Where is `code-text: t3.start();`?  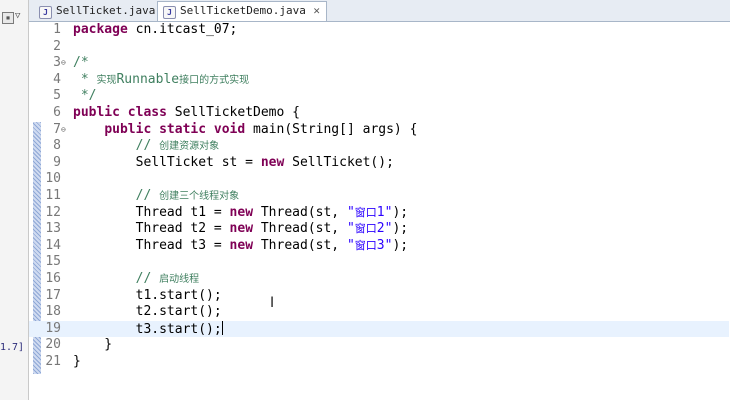 code-text: t3.start(); is located at coordinates (148, 328).